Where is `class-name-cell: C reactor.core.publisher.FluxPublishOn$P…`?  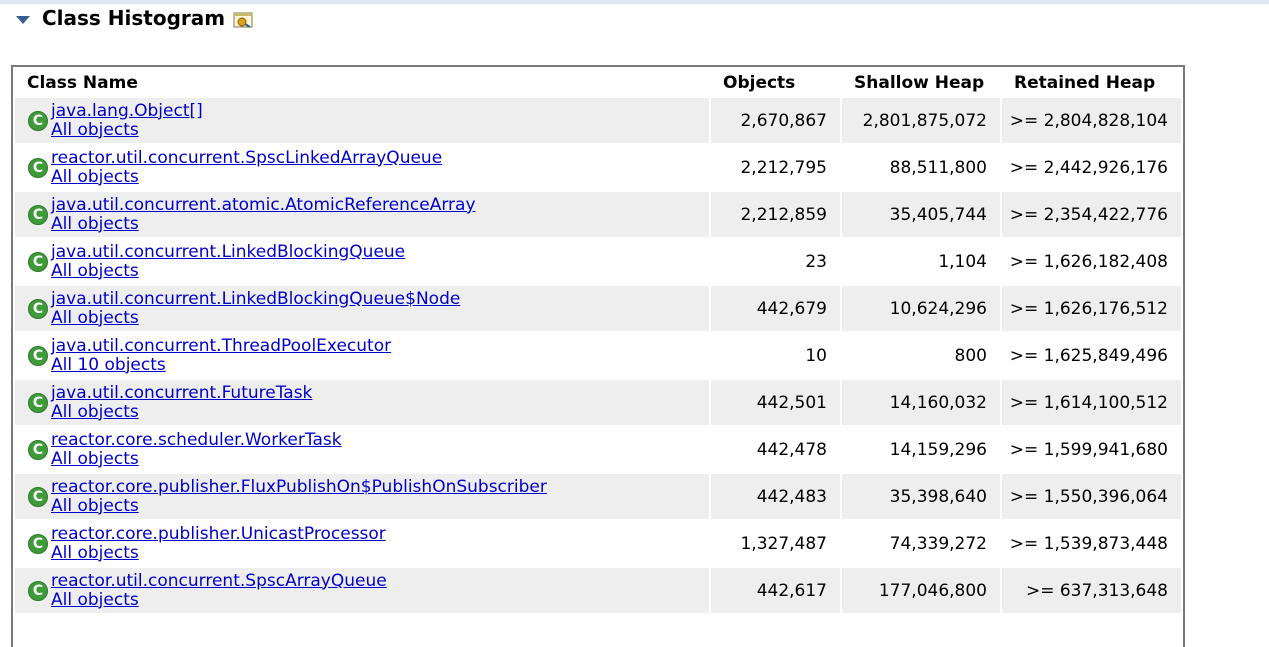 class-name-cell: C reactor.core.publisher.FluxPublishOn$P… is located at coordinates (362, 496).